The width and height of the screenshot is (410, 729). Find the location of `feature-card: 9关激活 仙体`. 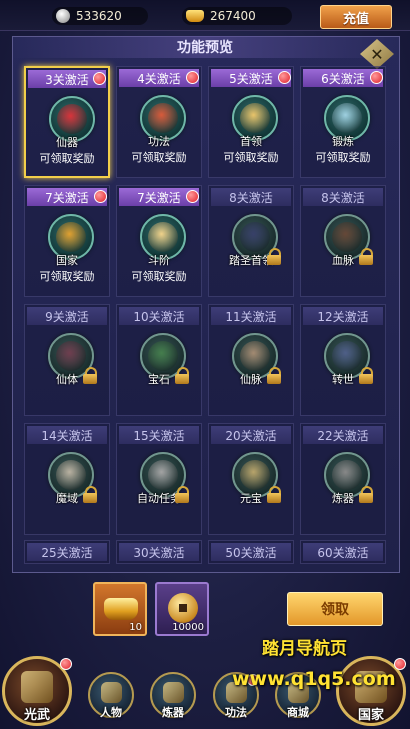

feature-card: 9关激活 仙体 is located at coordinates (67, 360).